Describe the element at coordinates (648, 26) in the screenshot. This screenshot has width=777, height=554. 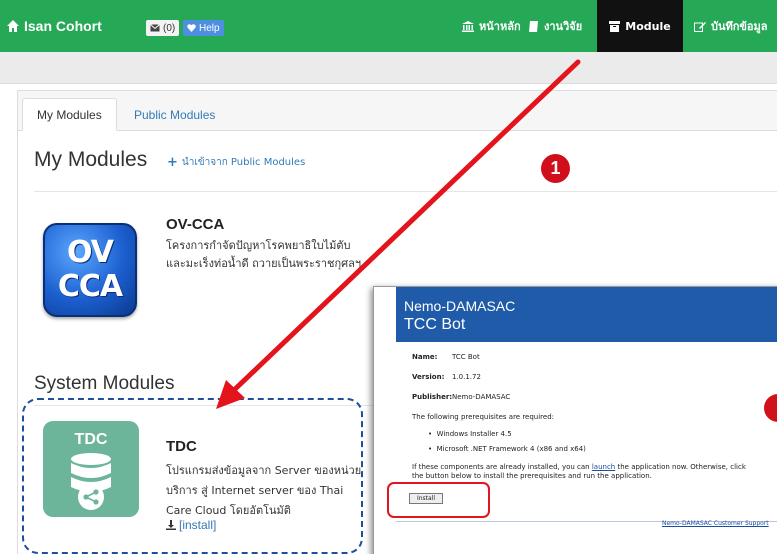
I see `nav-module-label: Module` at that location.